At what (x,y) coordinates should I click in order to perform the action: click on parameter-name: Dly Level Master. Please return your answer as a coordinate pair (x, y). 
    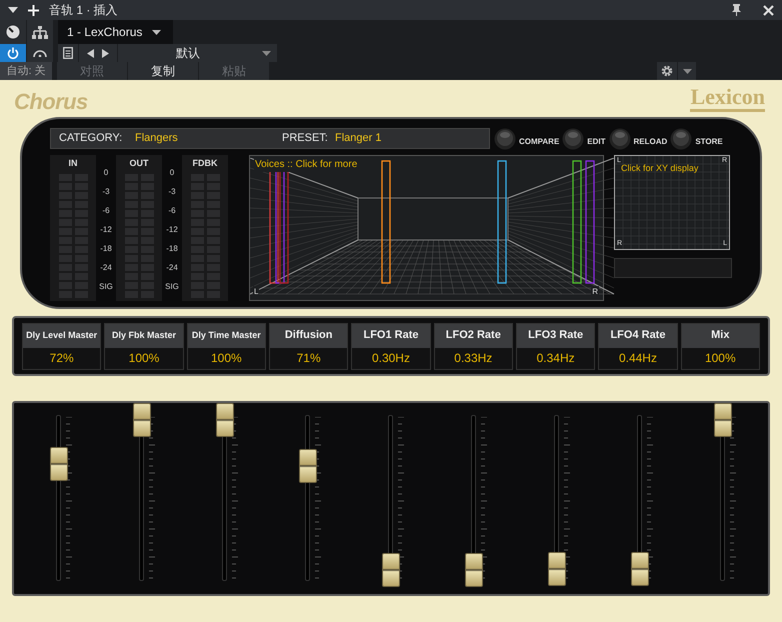
    Looking at the image, I should click on (61, 336).